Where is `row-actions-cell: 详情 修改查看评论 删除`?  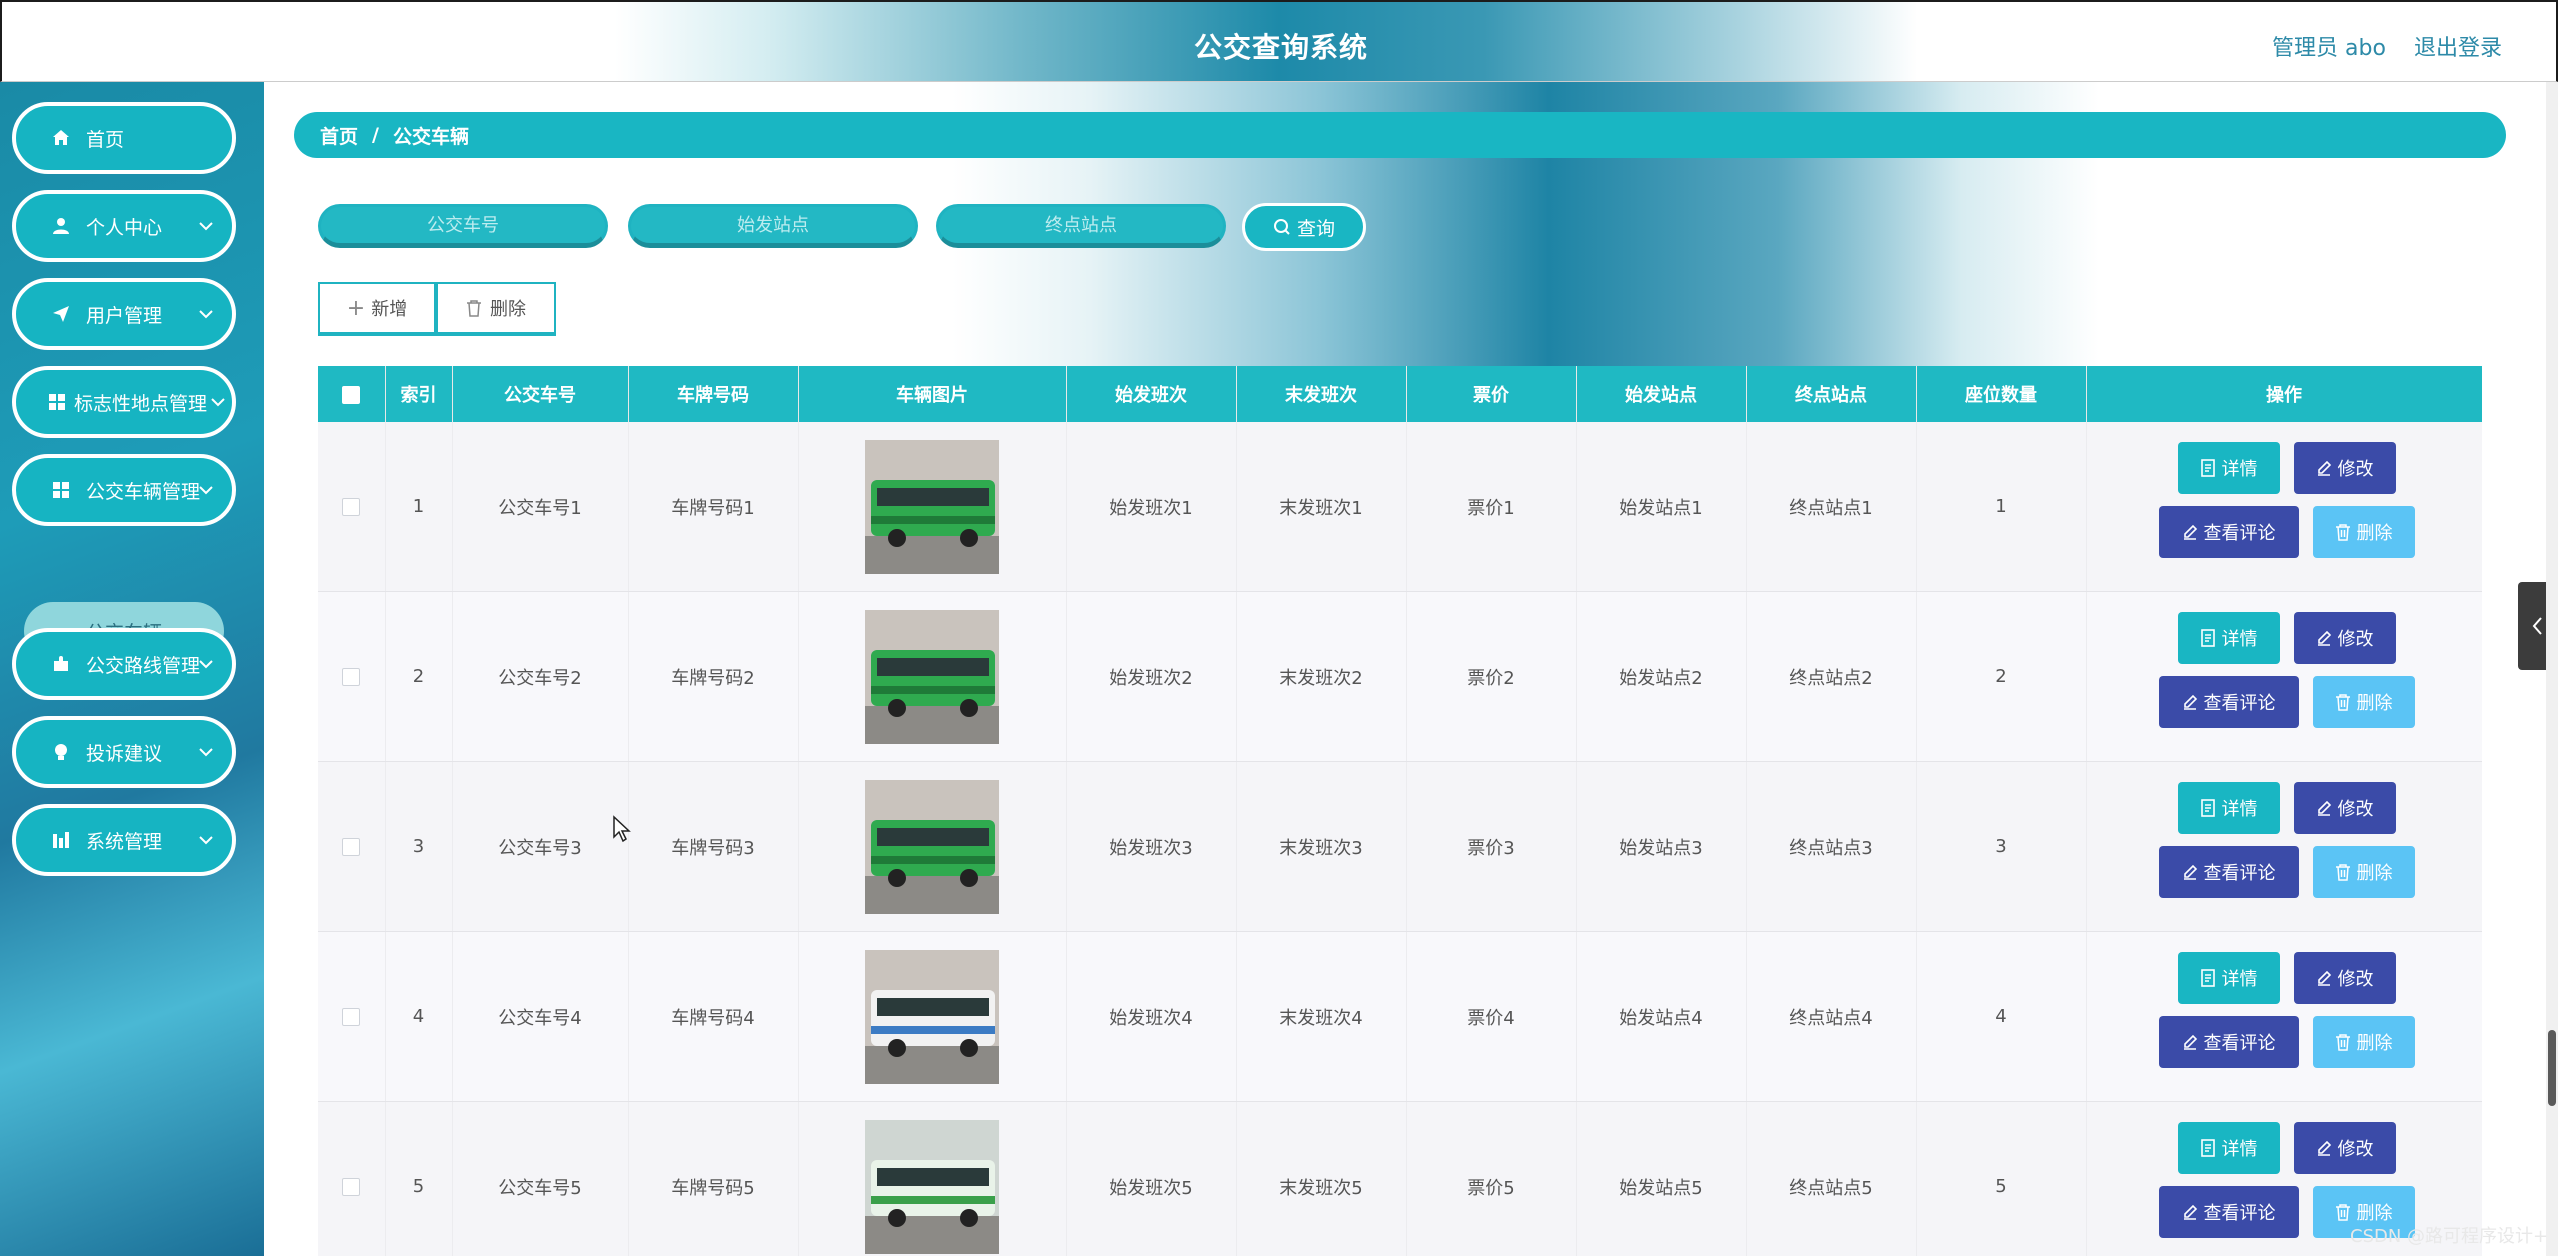
row-actions-cell: 详情 修改查看评论 删除 is located at coordinates (2284, 1016).